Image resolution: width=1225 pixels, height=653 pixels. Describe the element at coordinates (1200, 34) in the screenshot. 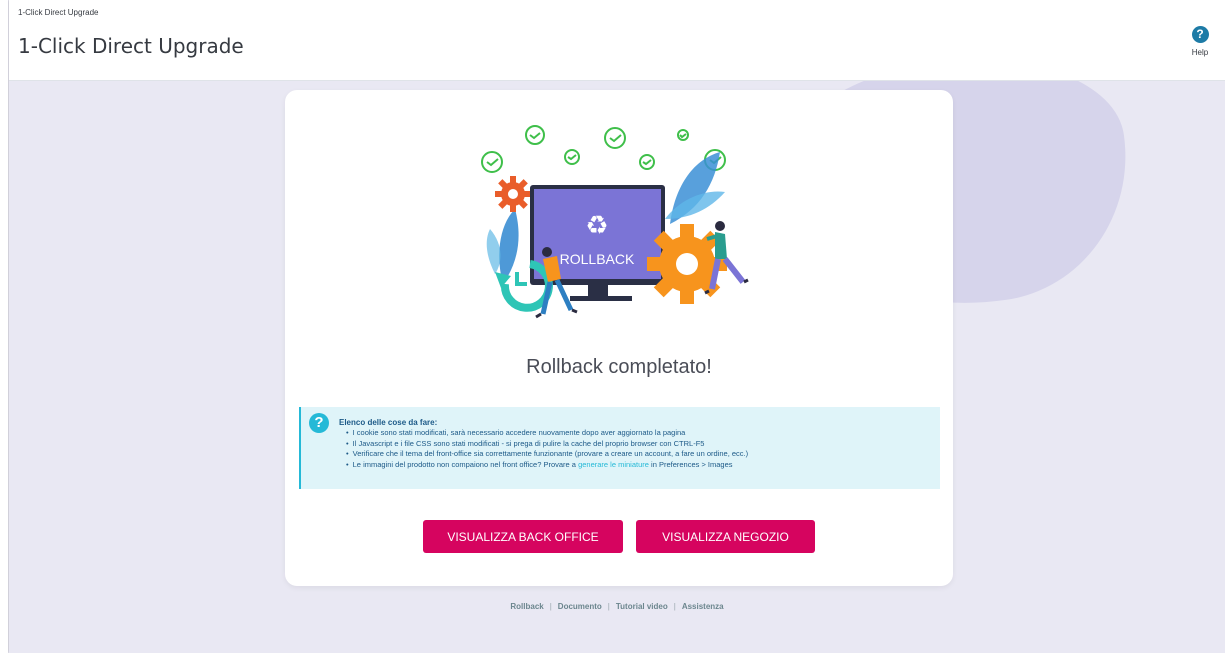

I see `help-icon: ?` at that location.